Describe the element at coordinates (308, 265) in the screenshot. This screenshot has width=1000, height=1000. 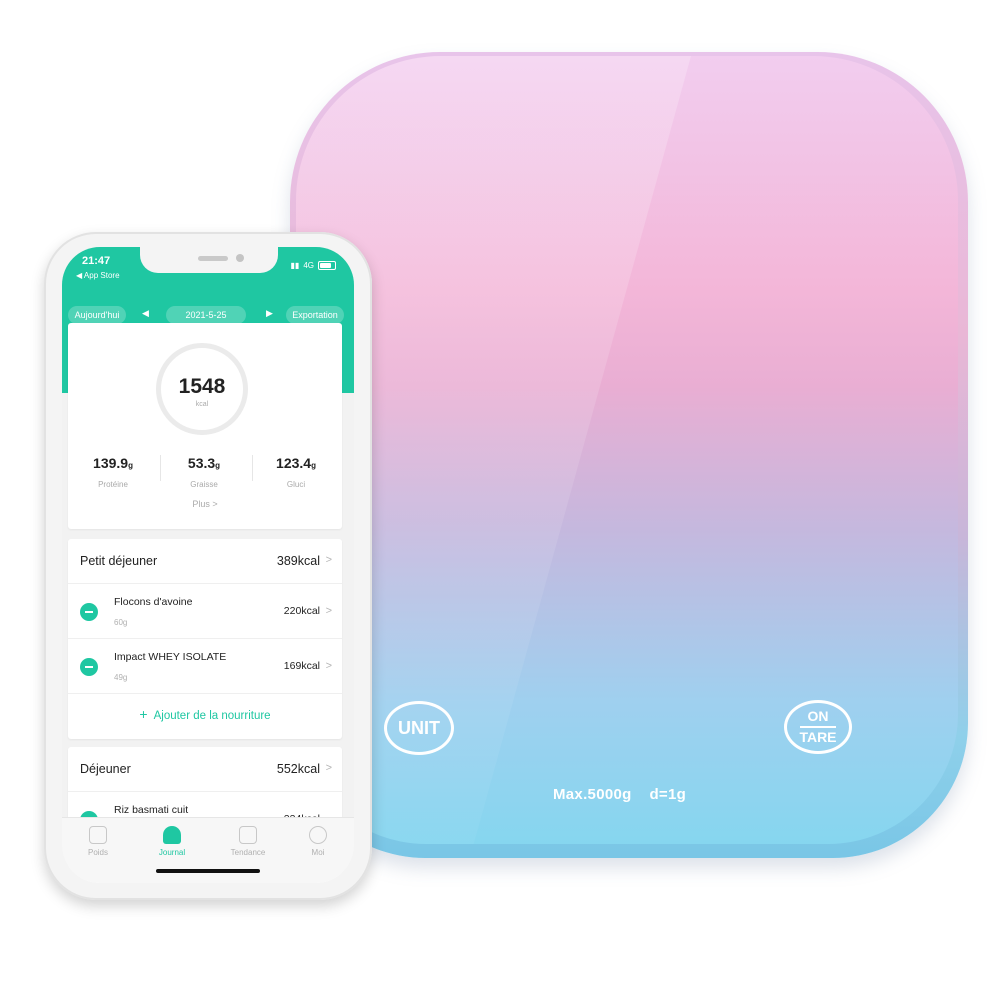
I see `network-label: 4G` at that location.